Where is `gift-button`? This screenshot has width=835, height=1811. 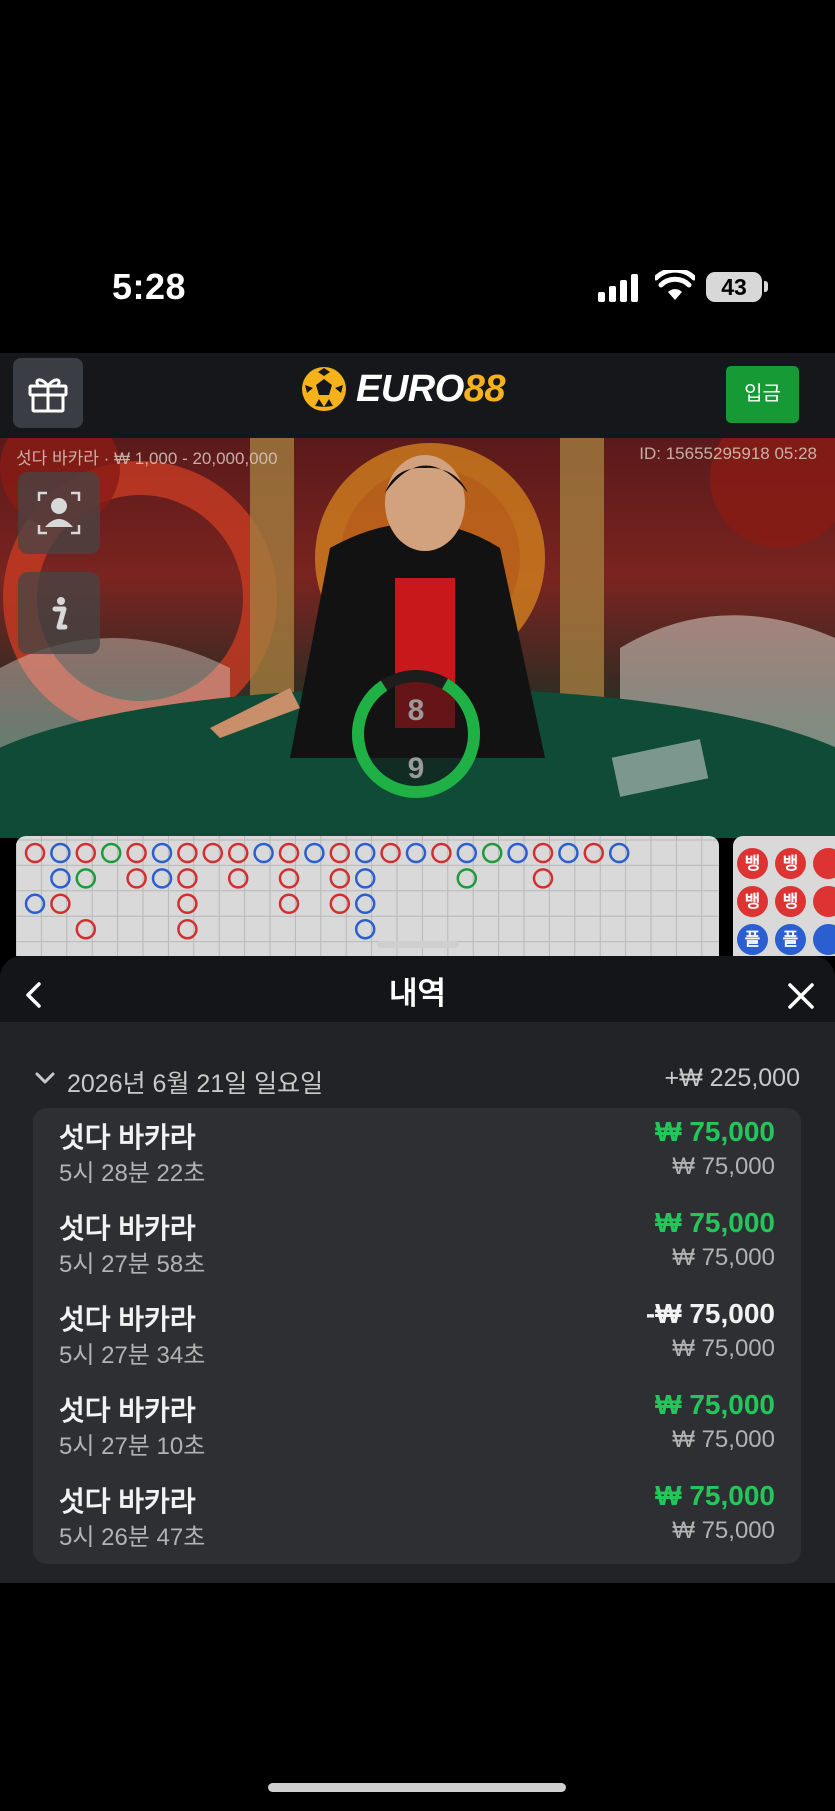
gift-button is located at coordinates (48, 393).